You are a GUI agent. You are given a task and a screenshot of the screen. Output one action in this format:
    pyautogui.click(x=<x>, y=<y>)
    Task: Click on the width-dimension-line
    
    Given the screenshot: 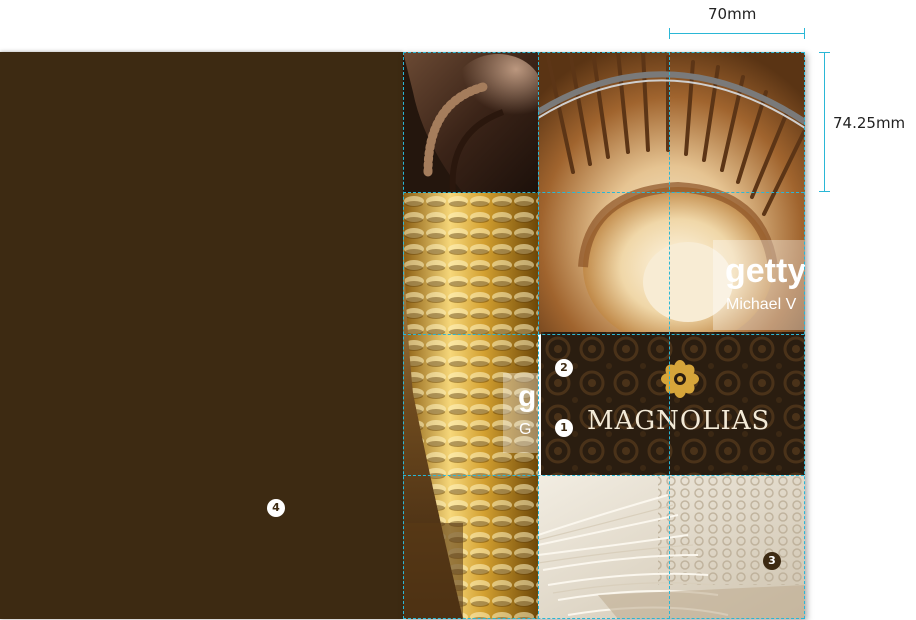 What is the action you would take?
    pyautogui.click(x=737, y=33)
    